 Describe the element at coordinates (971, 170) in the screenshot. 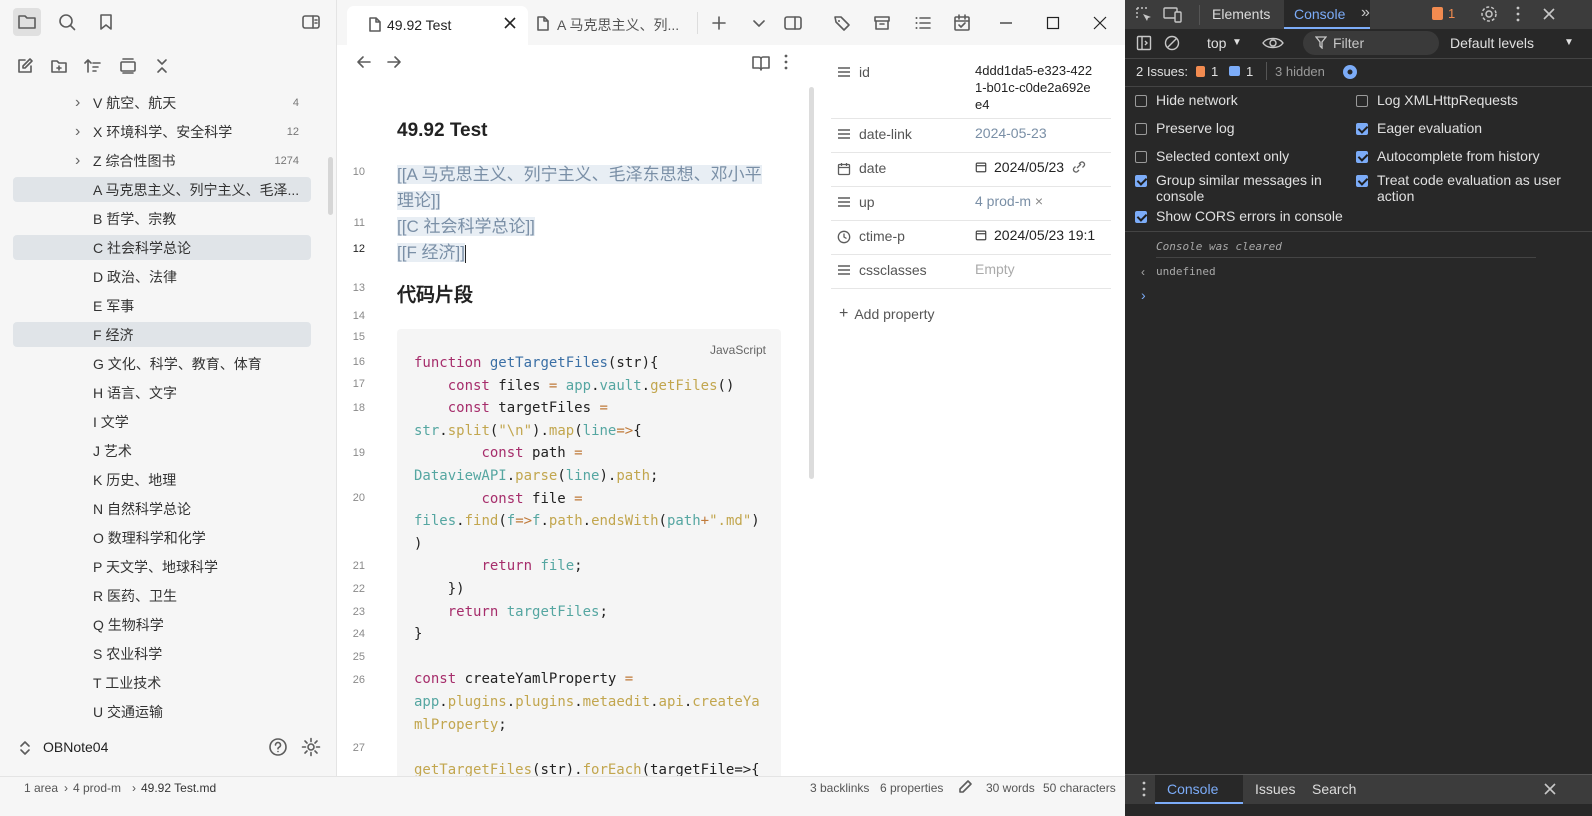

I see `property-row-date: date 2024/05/23` at that location.